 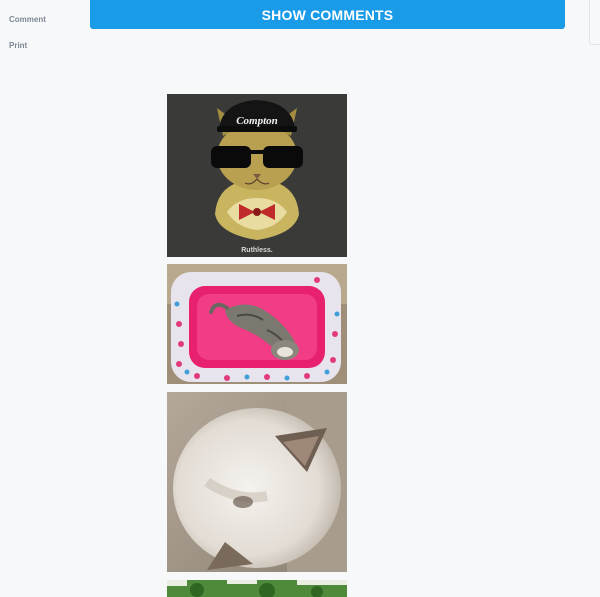 What do you see at coordinates (18, 45) in the screenshot?
I see `print-link: Print` at bounding box center [18, 45].